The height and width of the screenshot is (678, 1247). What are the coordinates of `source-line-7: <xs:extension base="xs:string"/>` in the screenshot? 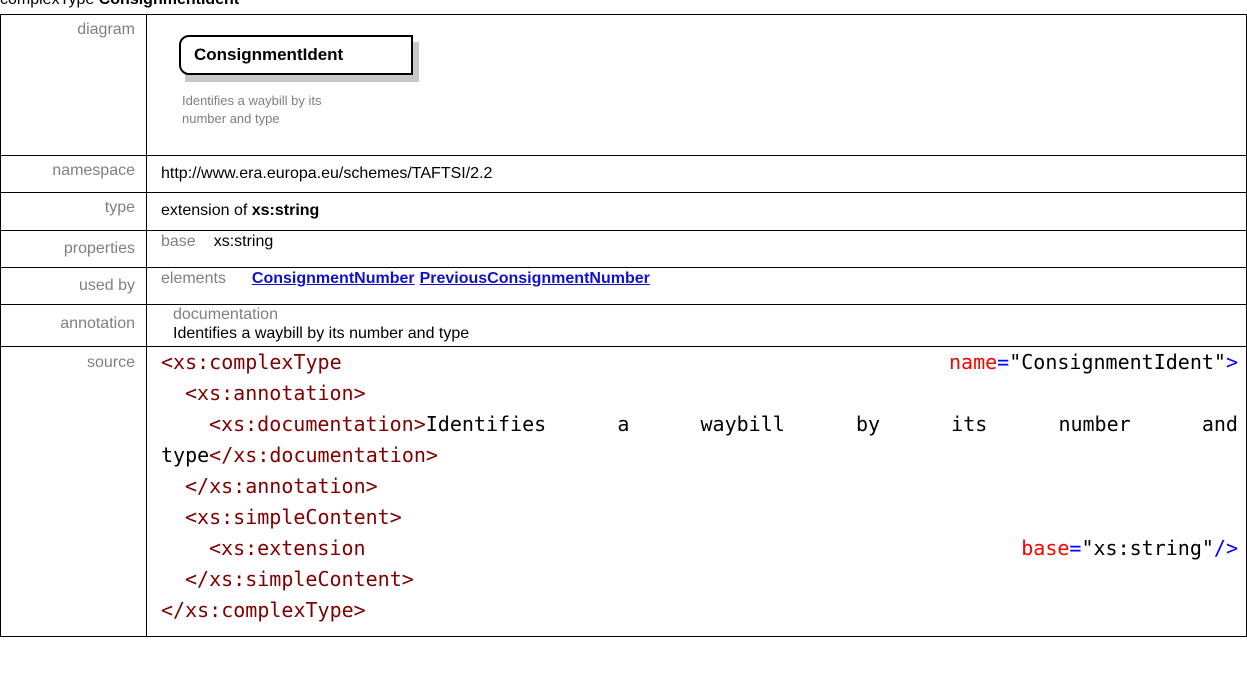 It's located at (723, 548).